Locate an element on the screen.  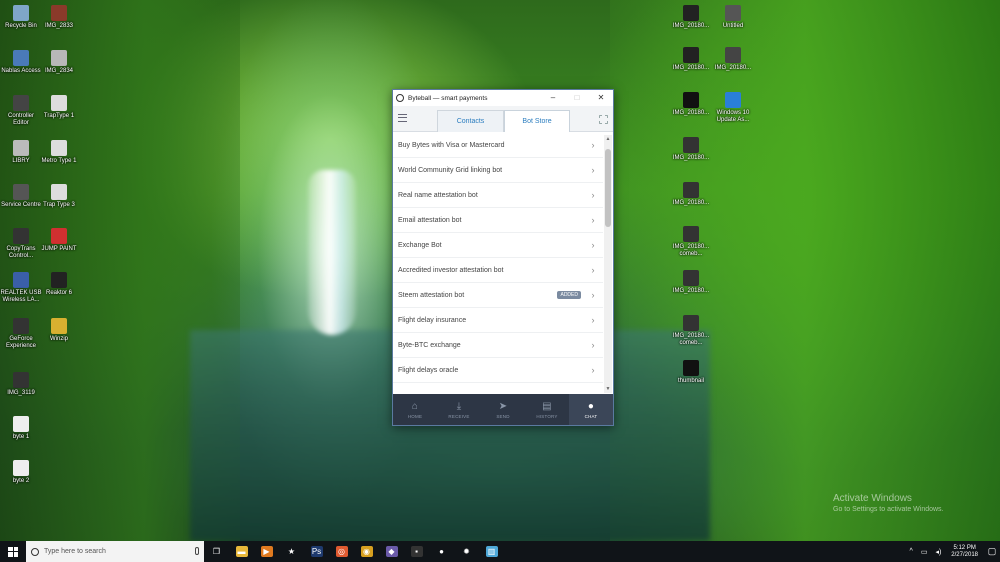
bot-list-item: Real name attestation bot › is located at coordinates (498, 195).